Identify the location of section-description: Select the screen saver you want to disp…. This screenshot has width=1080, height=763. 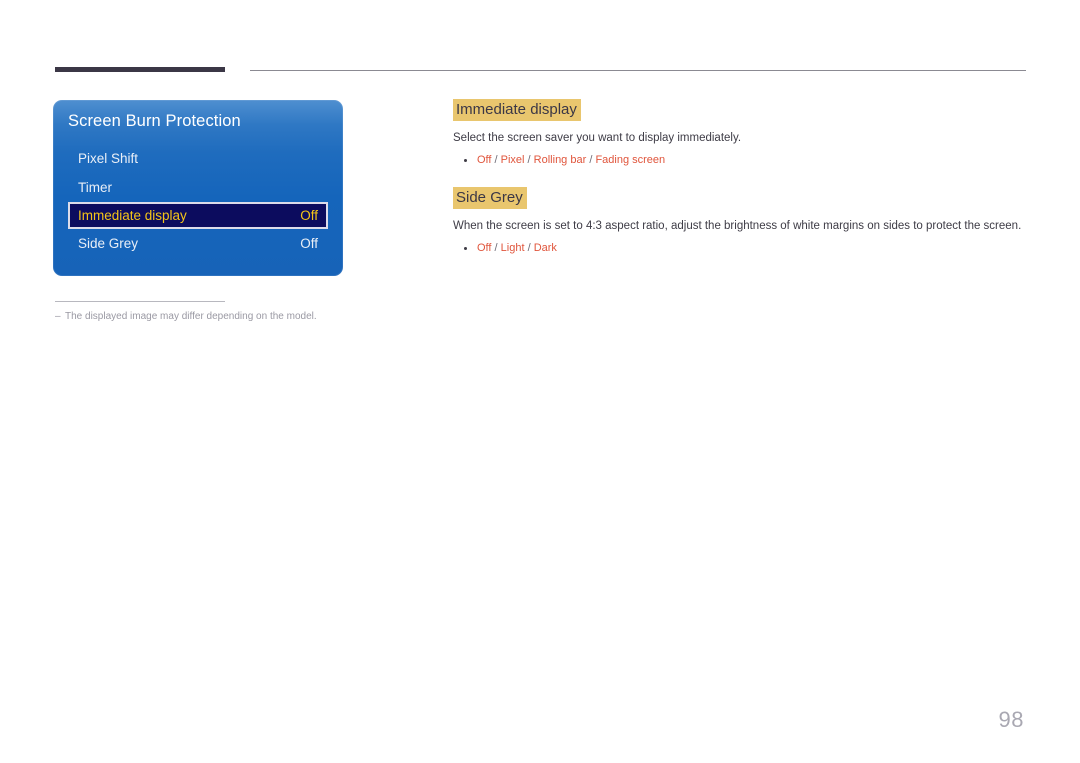
(597, 138).